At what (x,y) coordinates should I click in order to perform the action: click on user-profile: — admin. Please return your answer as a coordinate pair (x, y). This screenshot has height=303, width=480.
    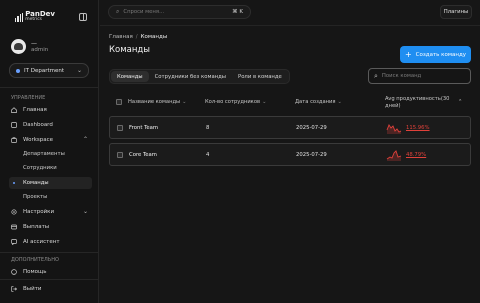
    Looking at the image, I should click on (29, 46).